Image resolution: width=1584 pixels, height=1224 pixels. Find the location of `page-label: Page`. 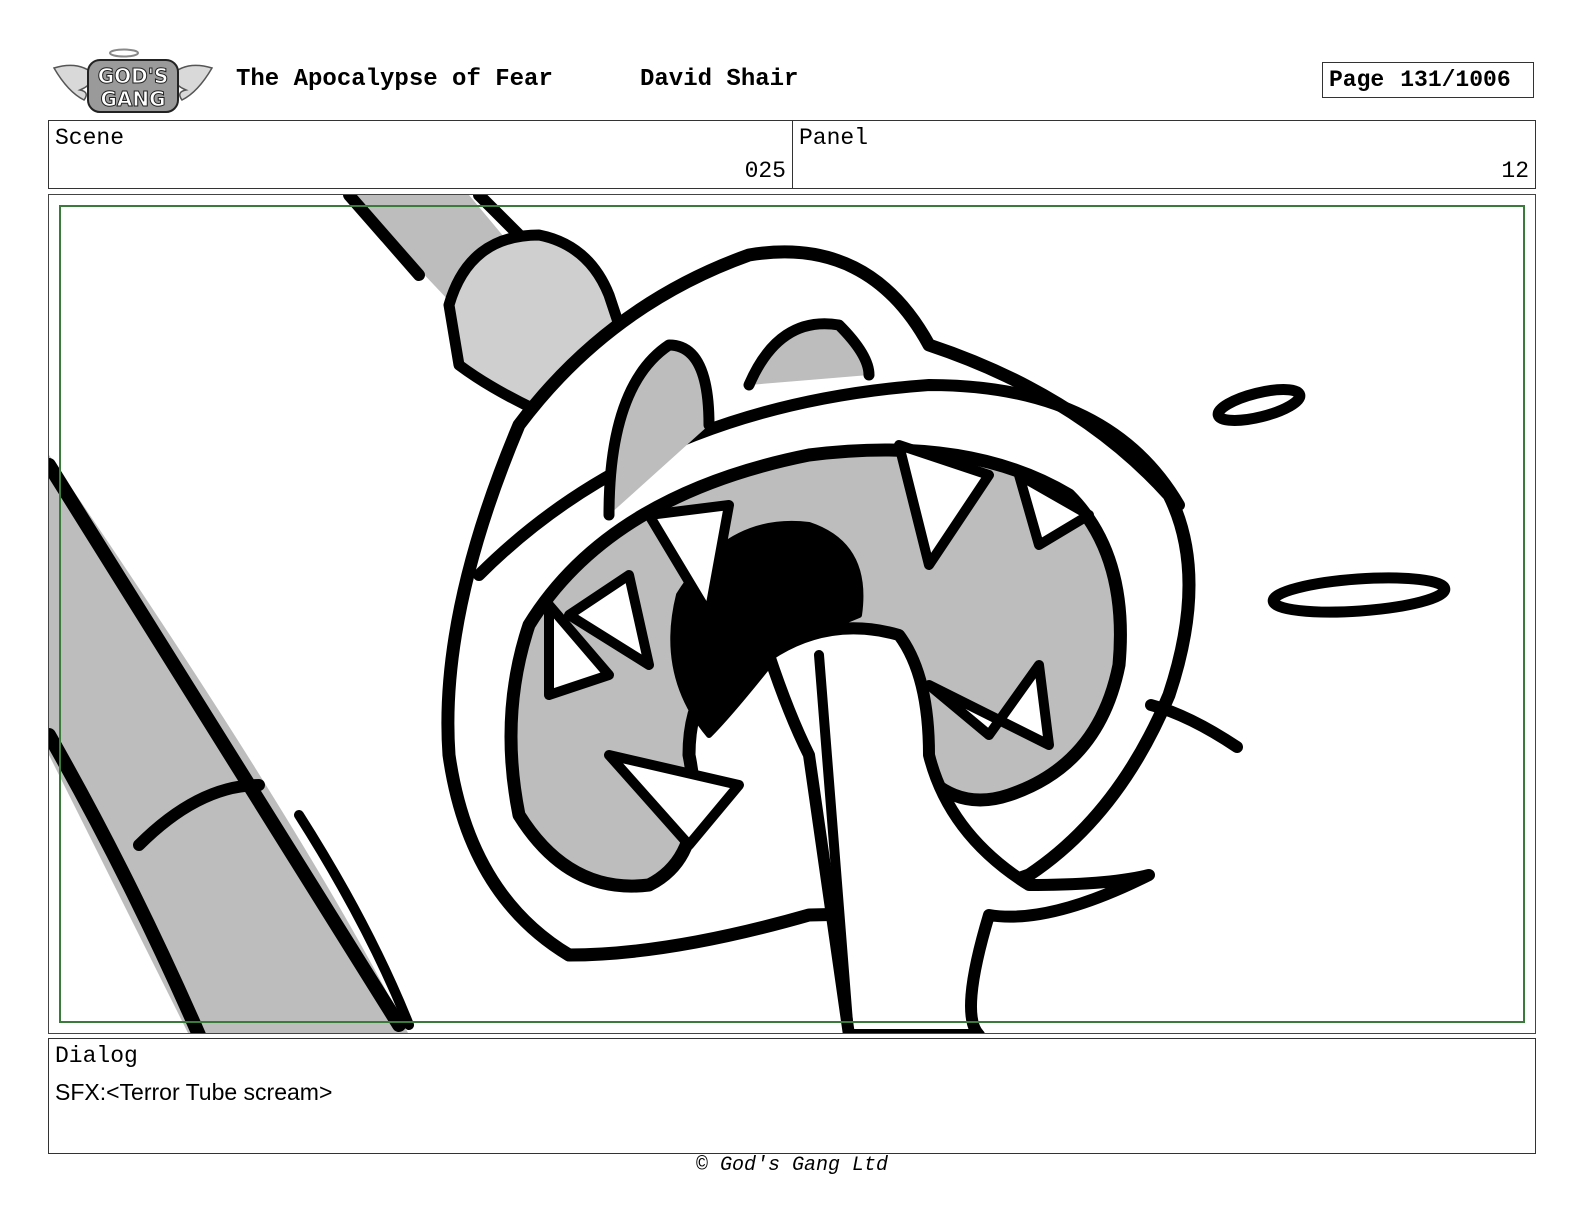

page-label: Page is located at coordinates (1357, 80).